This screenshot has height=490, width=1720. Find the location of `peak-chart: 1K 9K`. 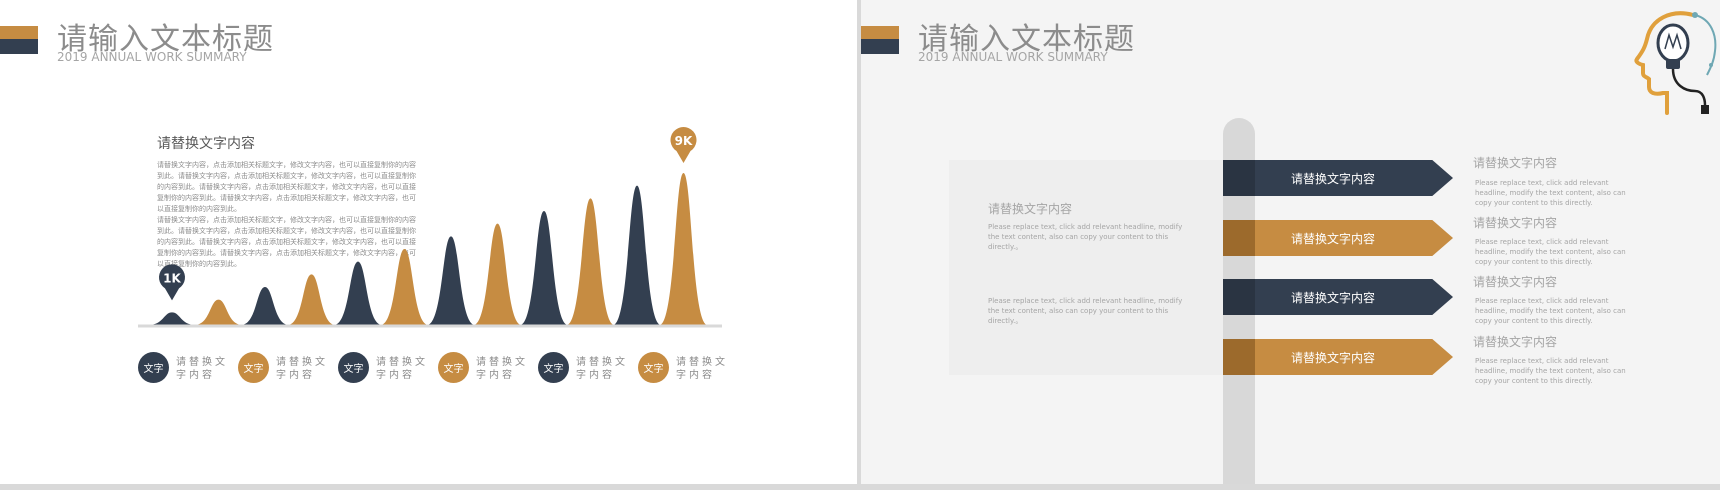

peak-chart: 1K 9K is located at coordinates (430, 227).